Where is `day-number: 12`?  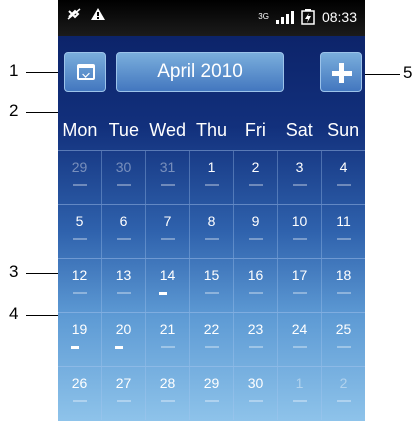 day-number: 12 is located at coordinates (79, 275).